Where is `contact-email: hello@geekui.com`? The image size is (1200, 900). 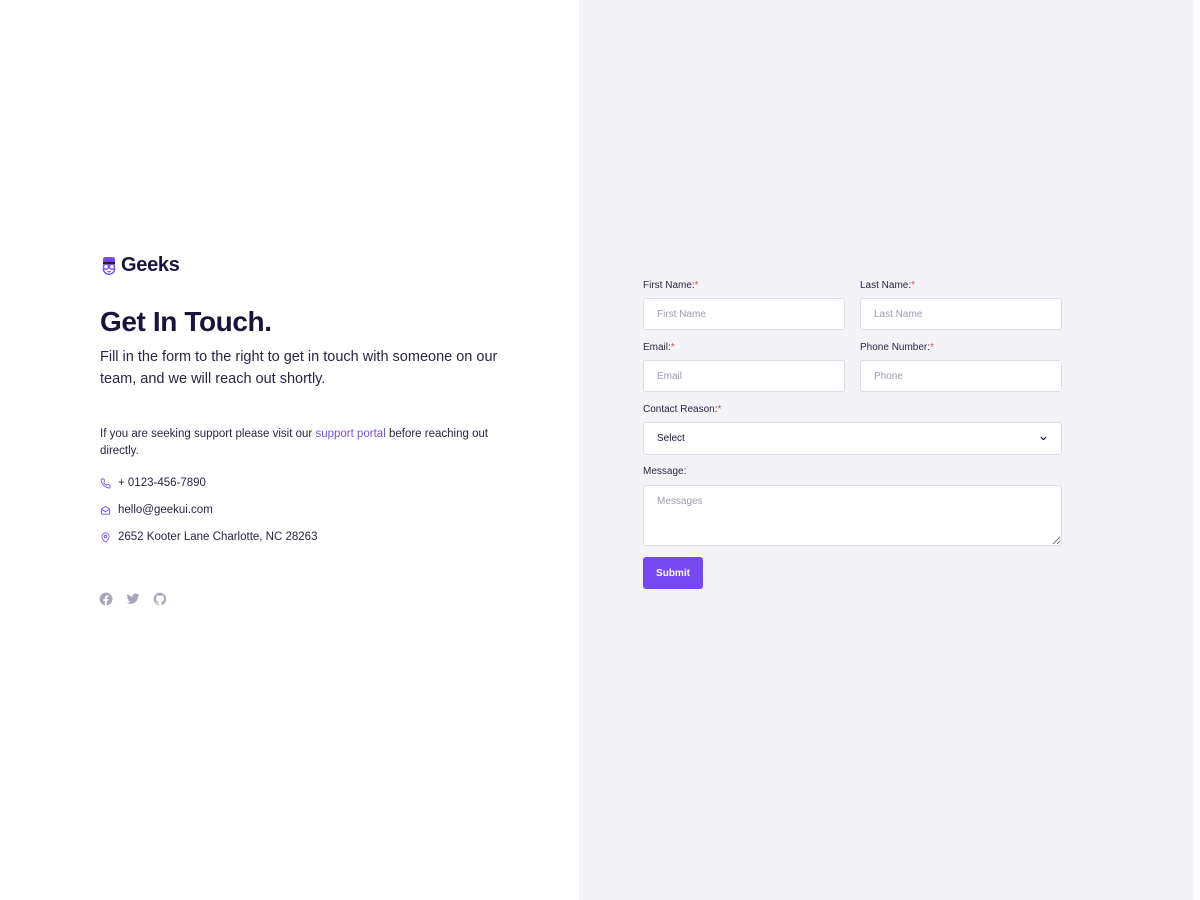 contact-email: hello@geekui.com is located at coordinates (156, 510).